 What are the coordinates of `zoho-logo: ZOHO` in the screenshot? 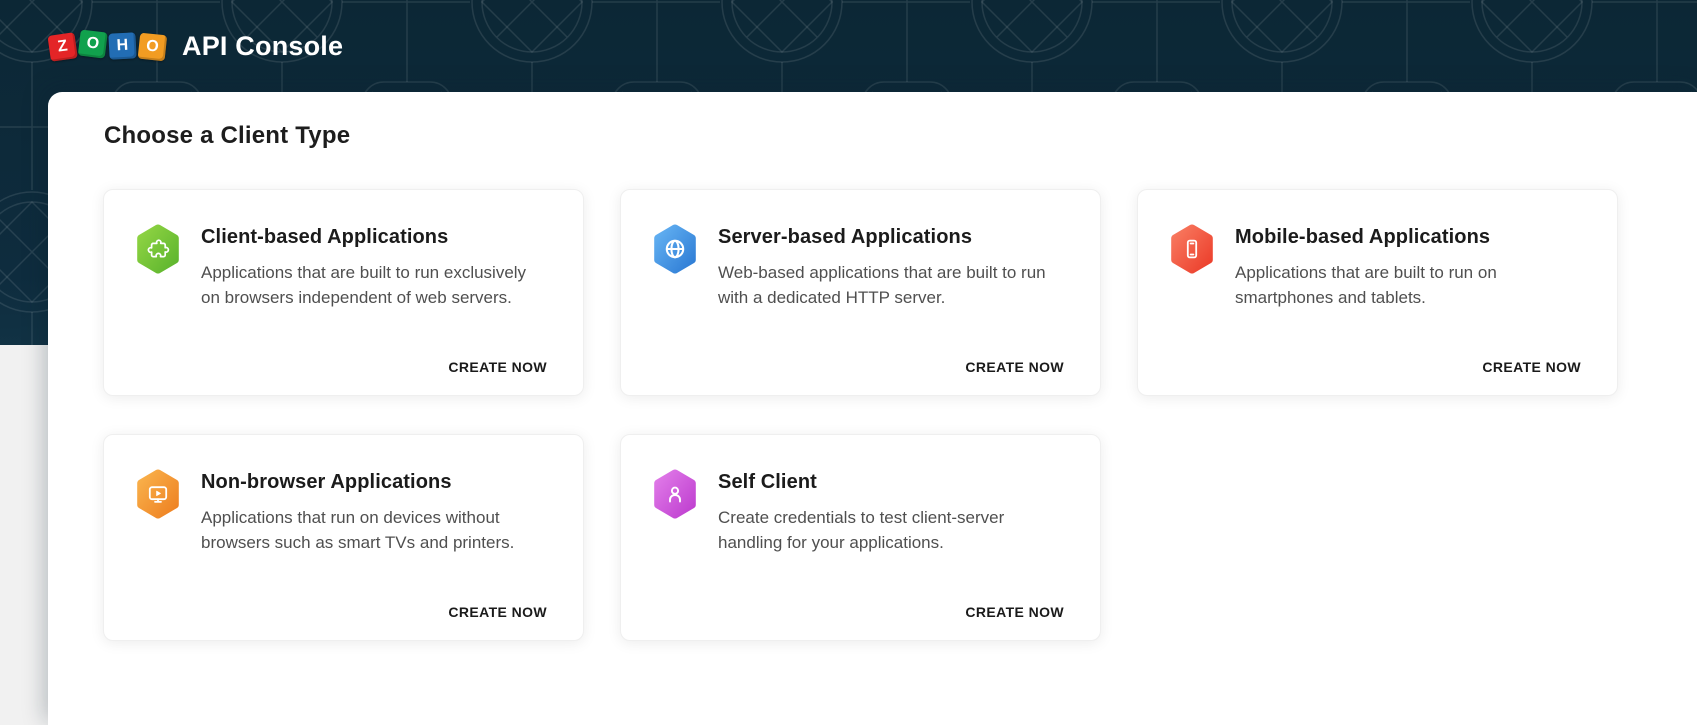 It's located at (107, 45).